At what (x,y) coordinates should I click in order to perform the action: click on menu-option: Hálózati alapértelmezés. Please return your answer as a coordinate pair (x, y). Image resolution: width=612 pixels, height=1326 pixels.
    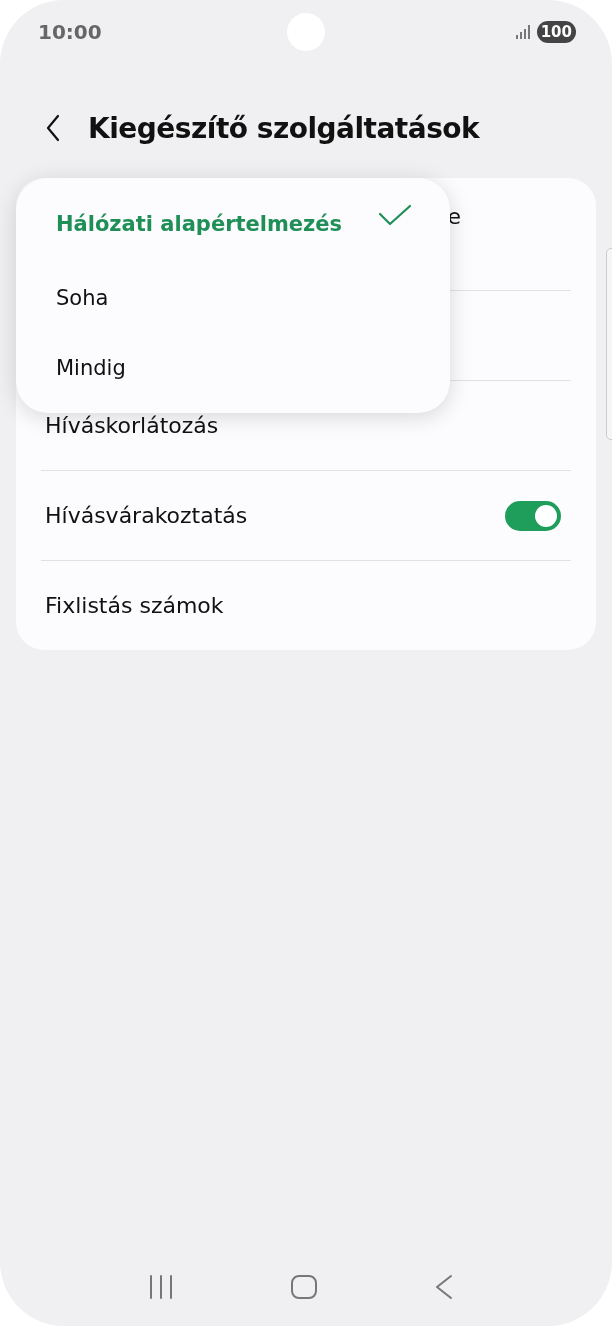
    Looking at the image, I should click on (233, 226).